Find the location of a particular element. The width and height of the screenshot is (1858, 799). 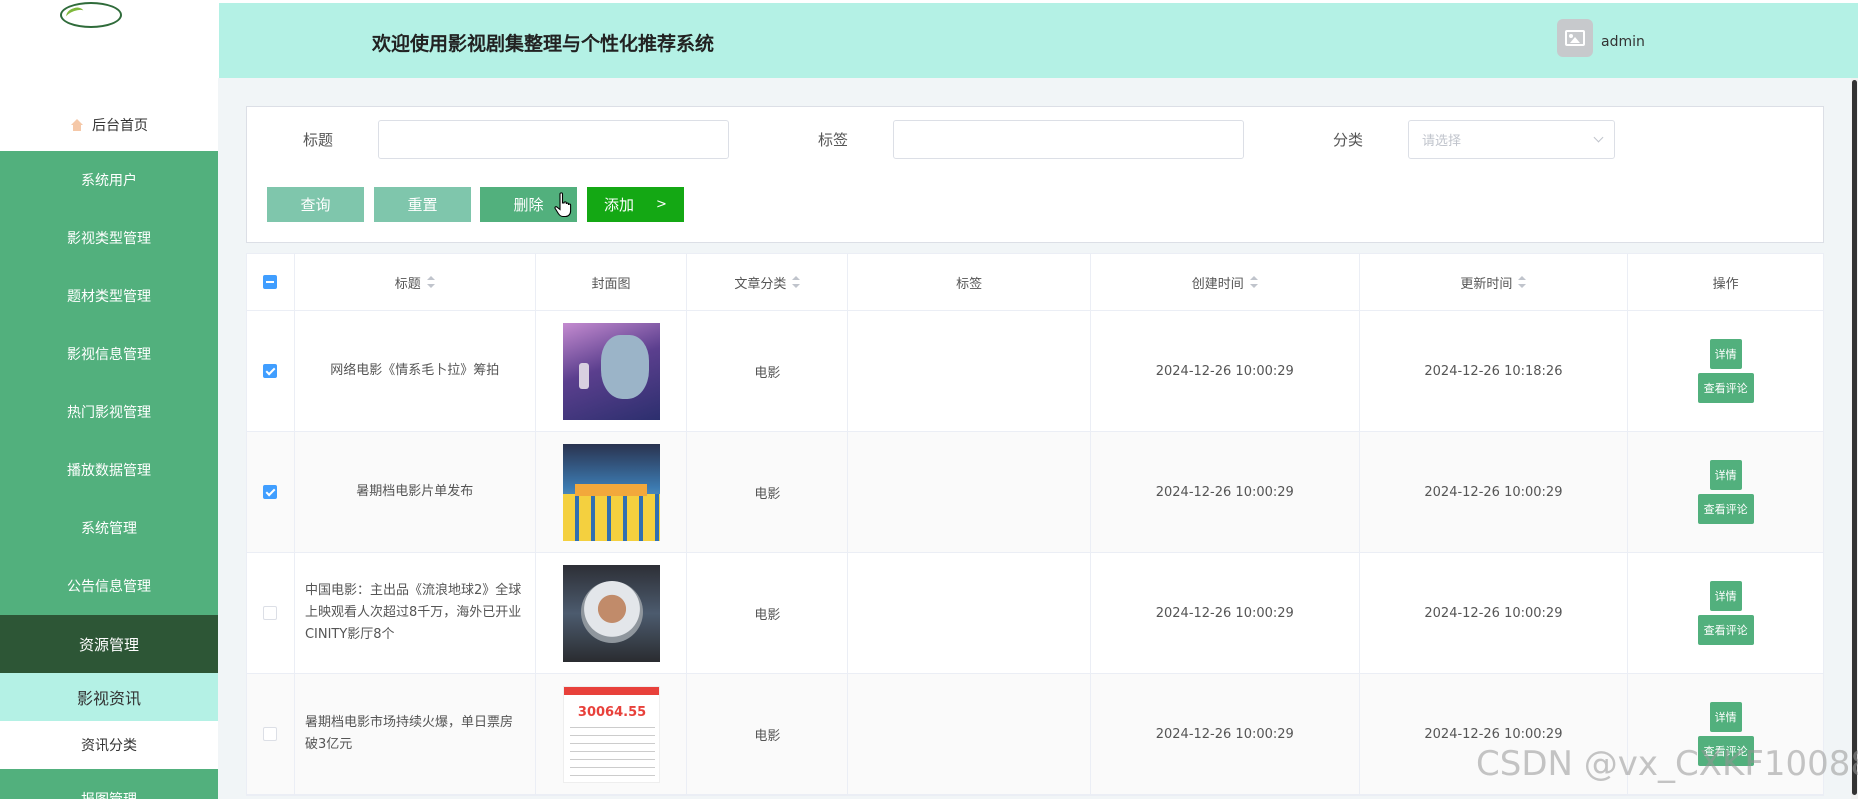

username: admin is located at coordinates (1623, 42).